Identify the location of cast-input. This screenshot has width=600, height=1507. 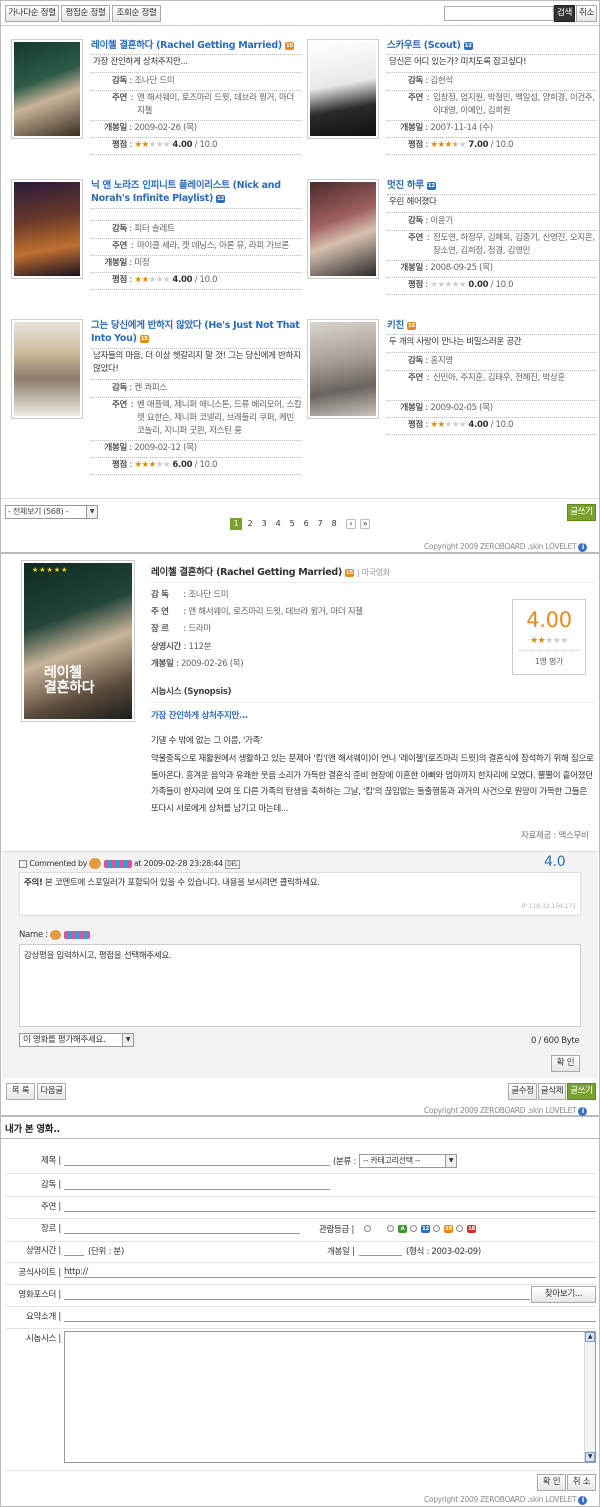
(330, 1206).